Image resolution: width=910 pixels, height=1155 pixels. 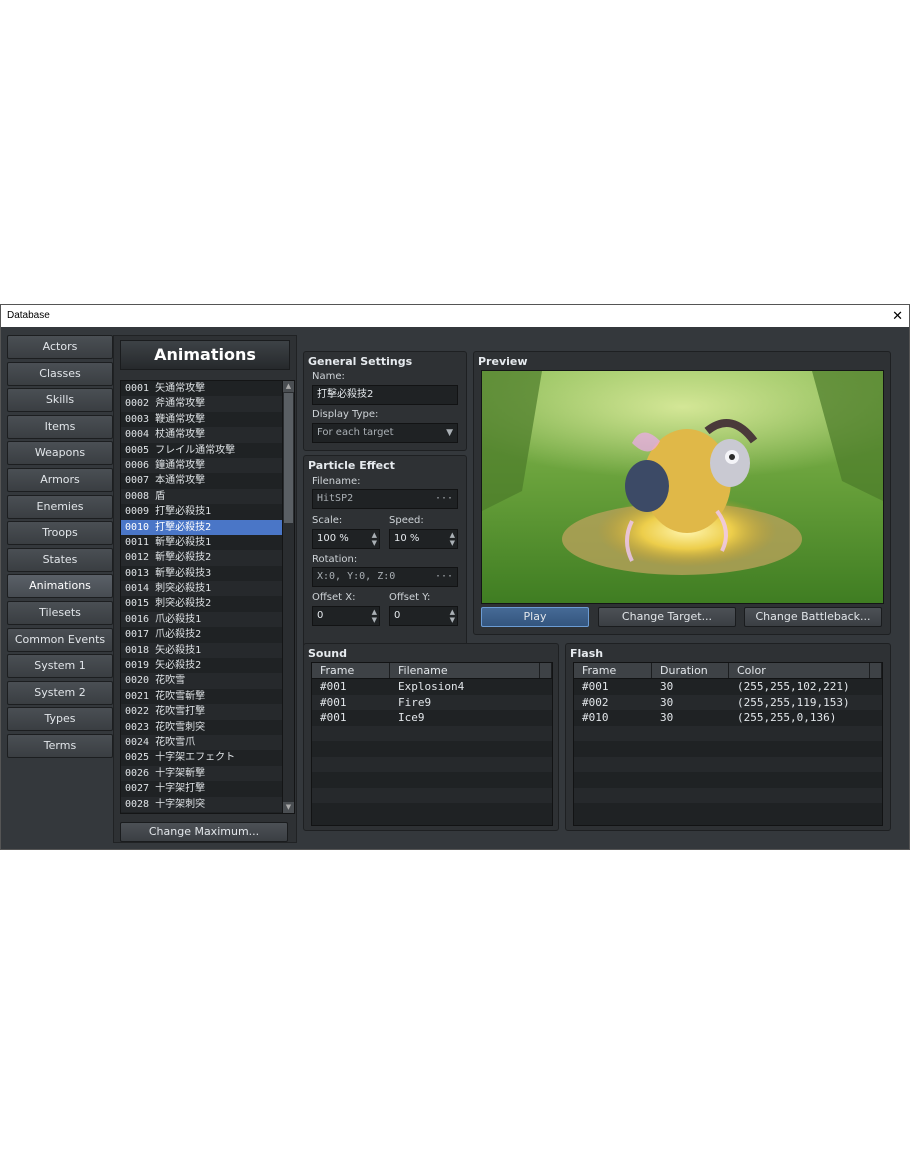 I want to click on table-row: #001 30 (255,255,102,221), so click(x=728, y=687).